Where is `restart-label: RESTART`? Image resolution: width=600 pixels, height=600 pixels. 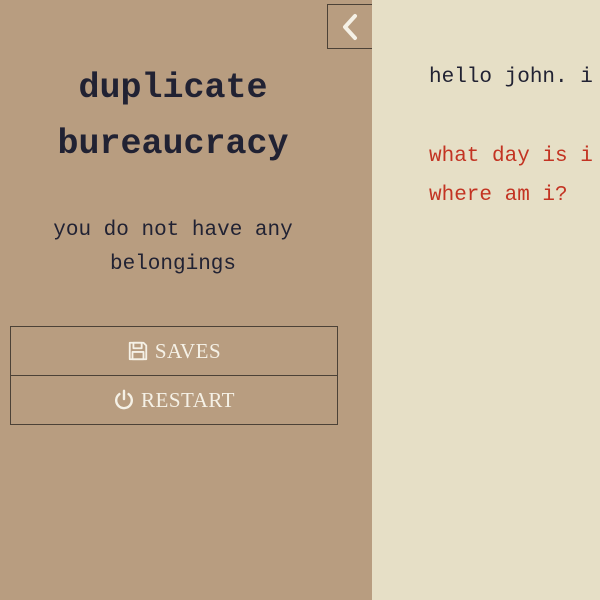 restart-label: RESTART is located at coordinates (188, 399).